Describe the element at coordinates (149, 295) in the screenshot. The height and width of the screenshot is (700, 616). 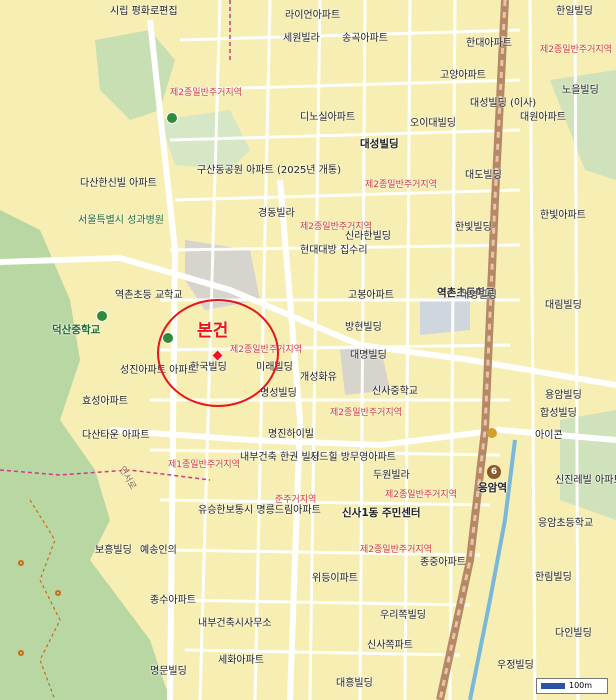
I see `label-school: 역촌초등 교학교` at that location.